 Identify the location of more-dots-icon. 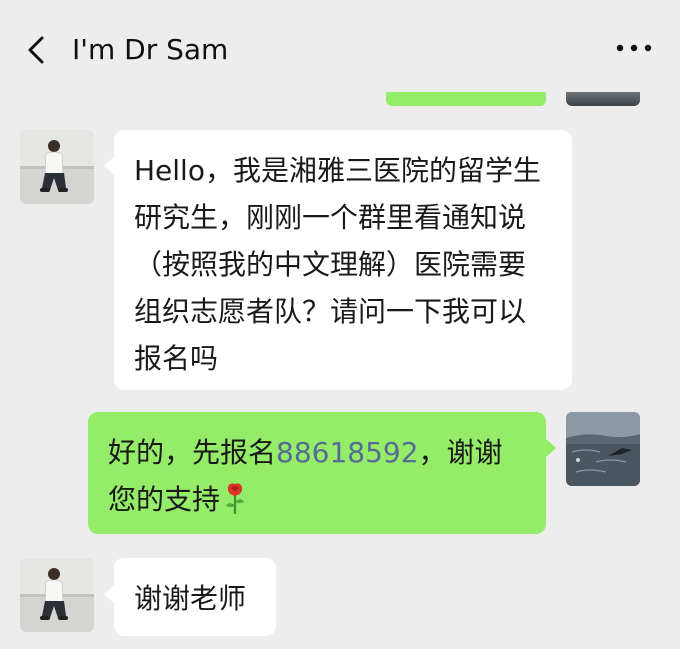
(634, 48).